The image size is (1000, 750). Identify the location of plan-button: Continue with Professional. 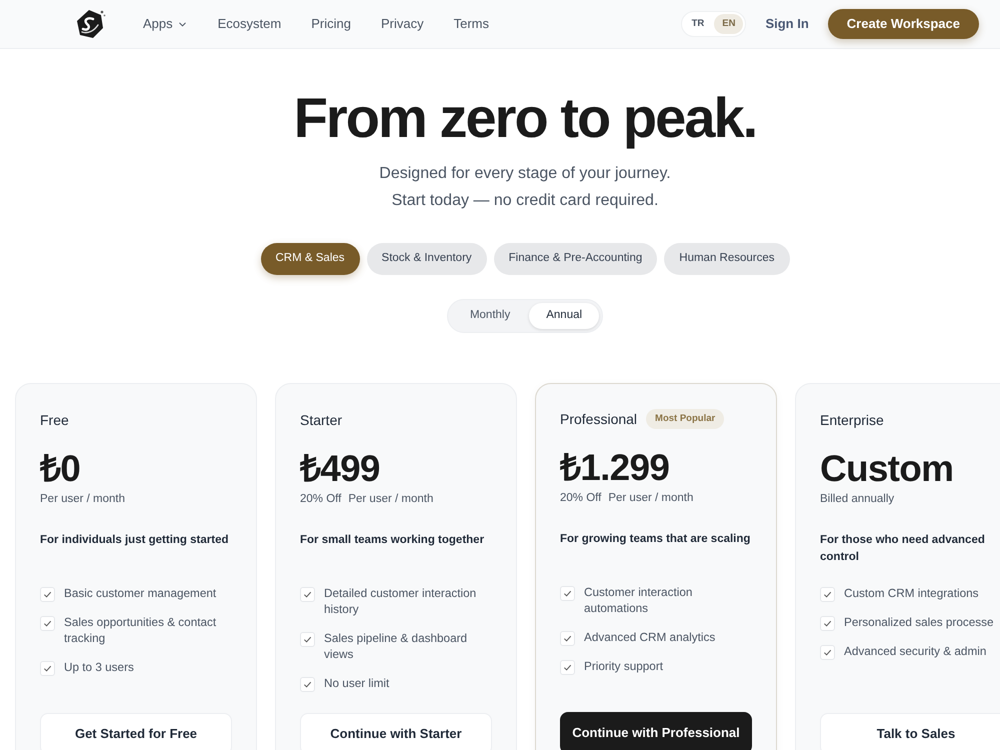
(656, 731).